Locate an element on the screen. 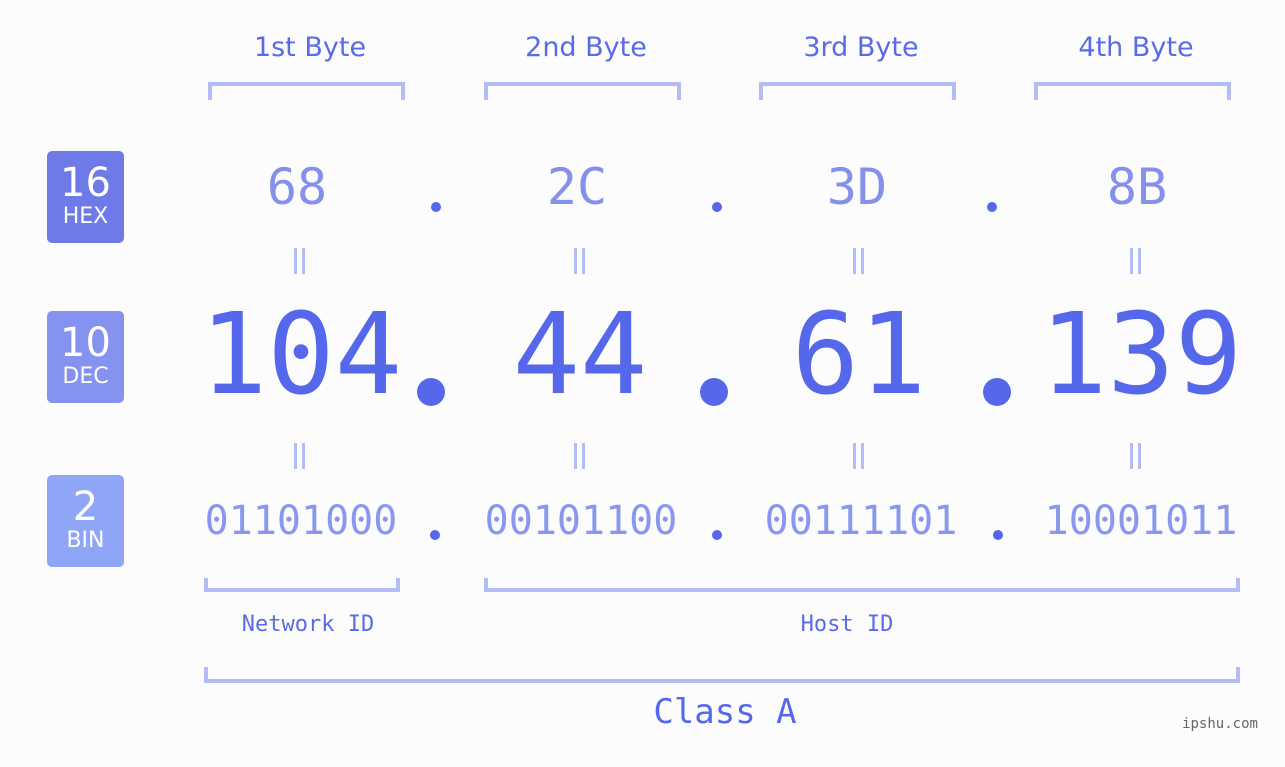  byte-3-bracket is located at coordinates (857, 91).